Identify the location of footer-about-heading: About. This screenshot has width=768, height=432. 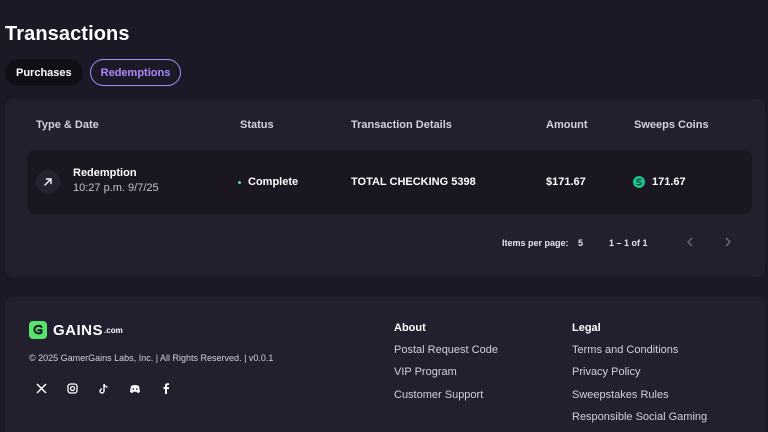
(410, 328).